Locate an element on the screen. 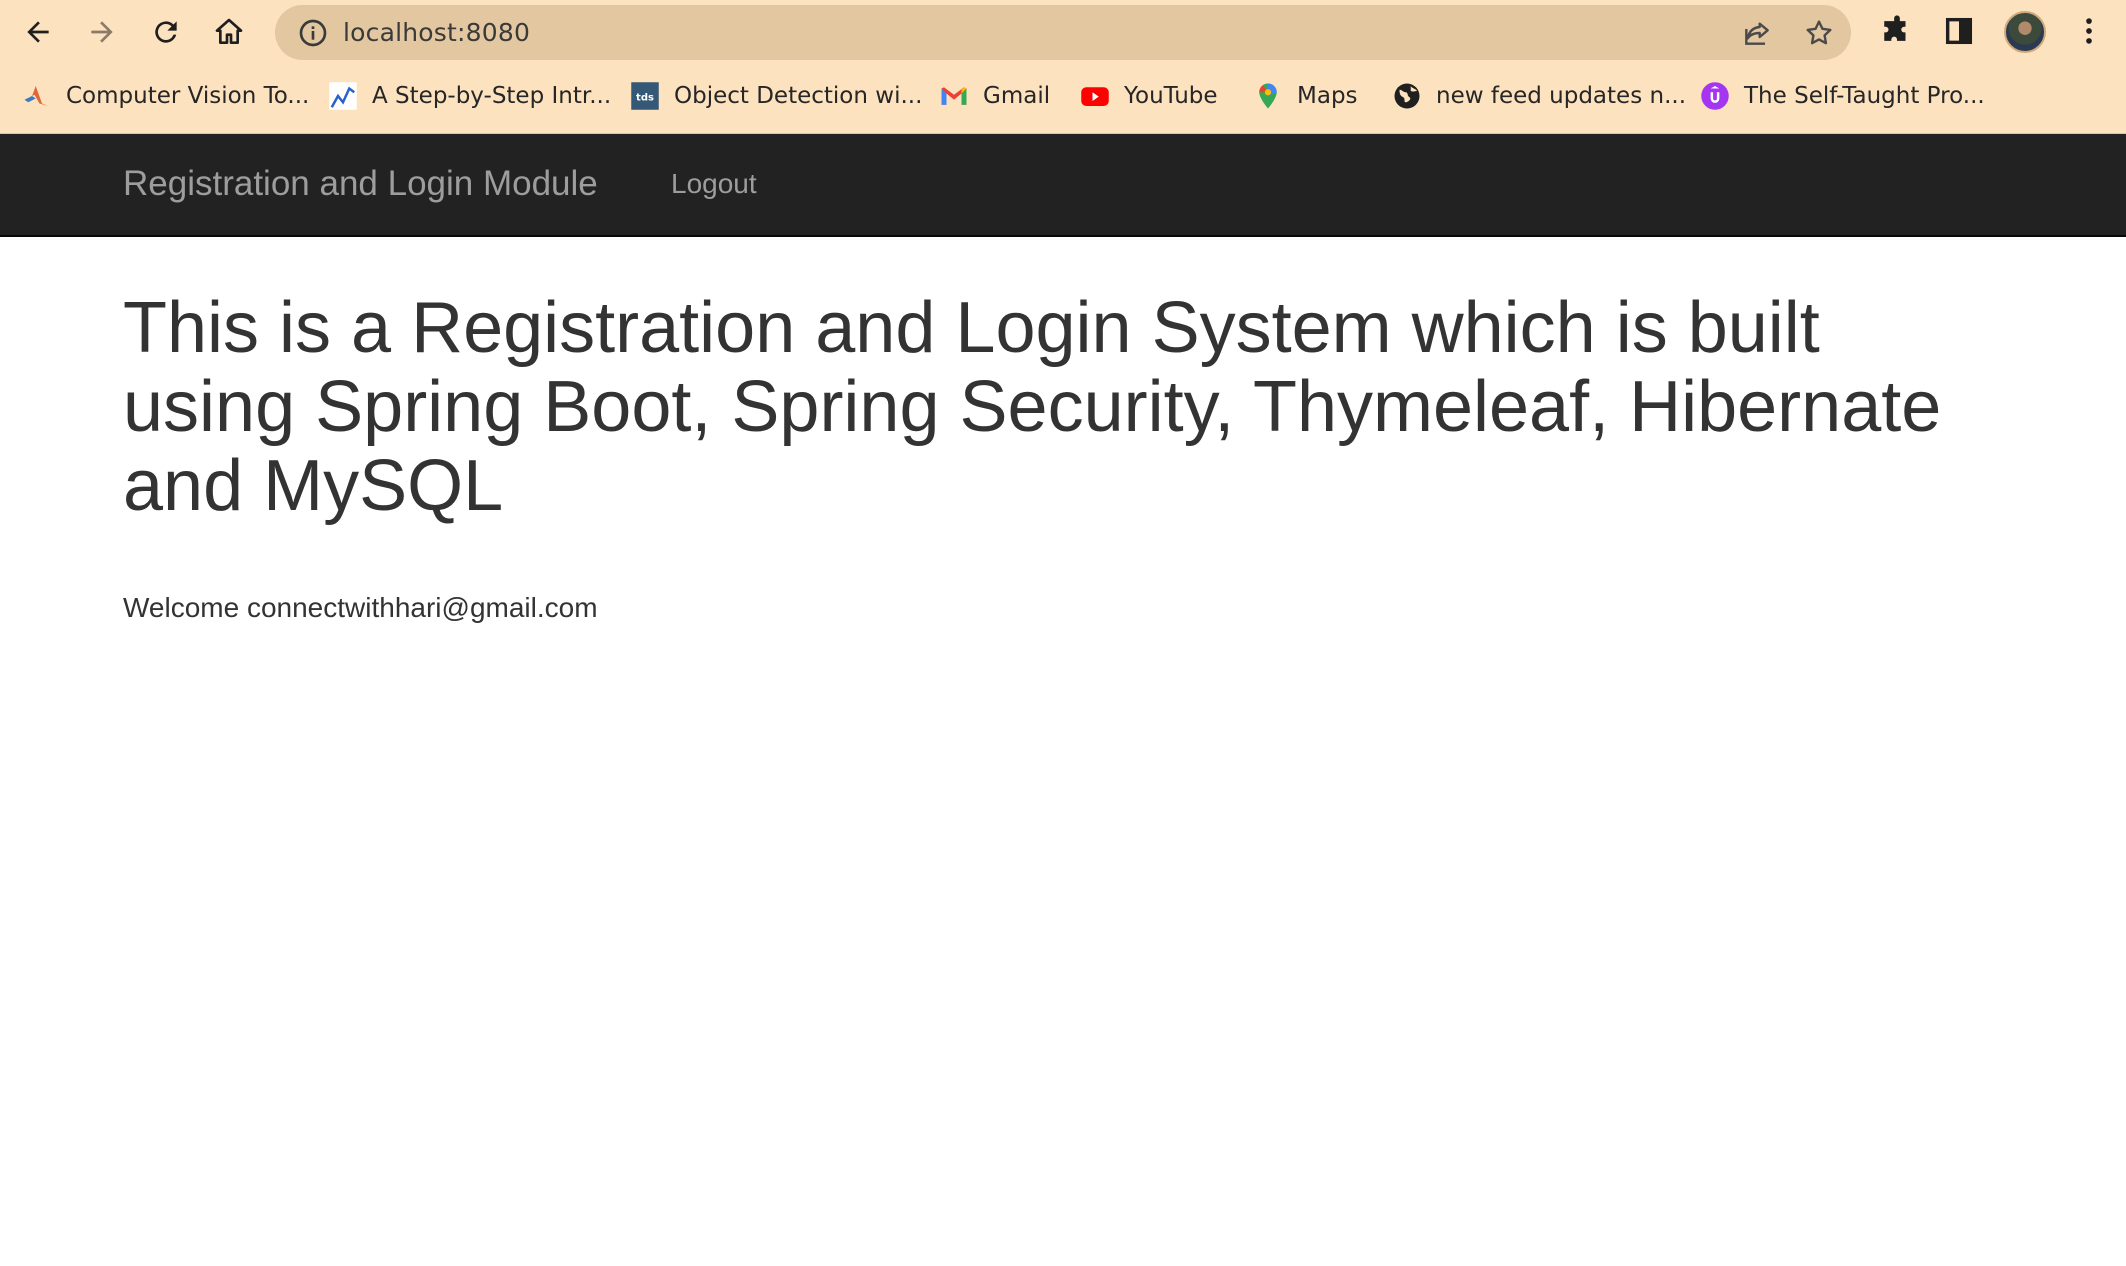 This screenshot has height=1266, width=2126. bookmark-item: Gmail is located at coordinates (994, 96).